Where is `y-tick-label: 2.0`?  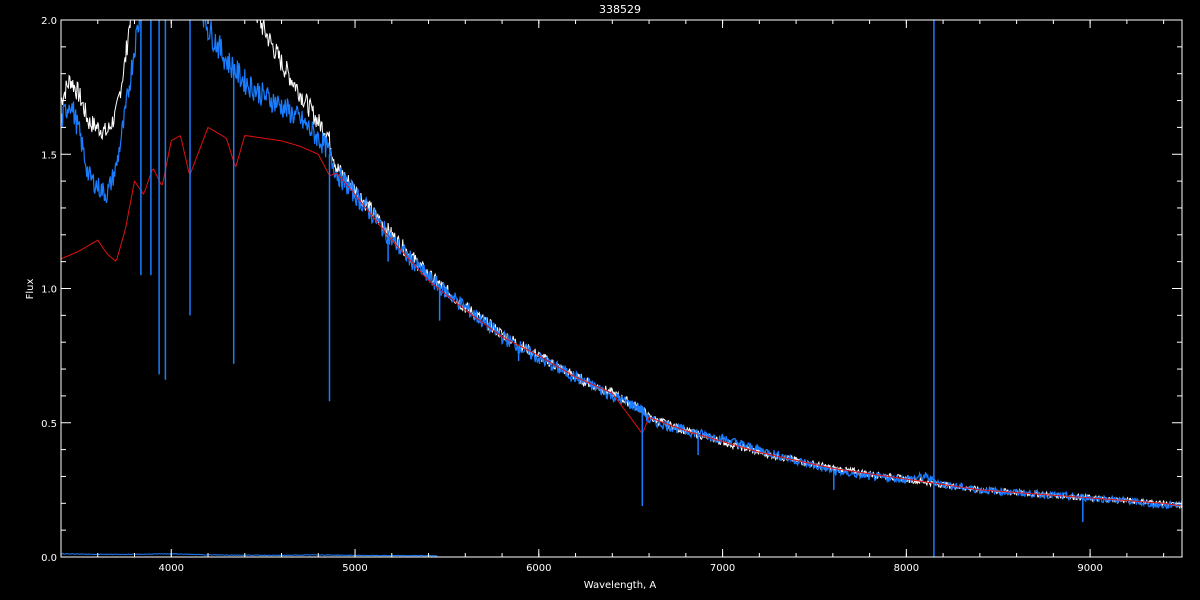
y-tick-label: 2.0 is located at coordinates (49, 21).